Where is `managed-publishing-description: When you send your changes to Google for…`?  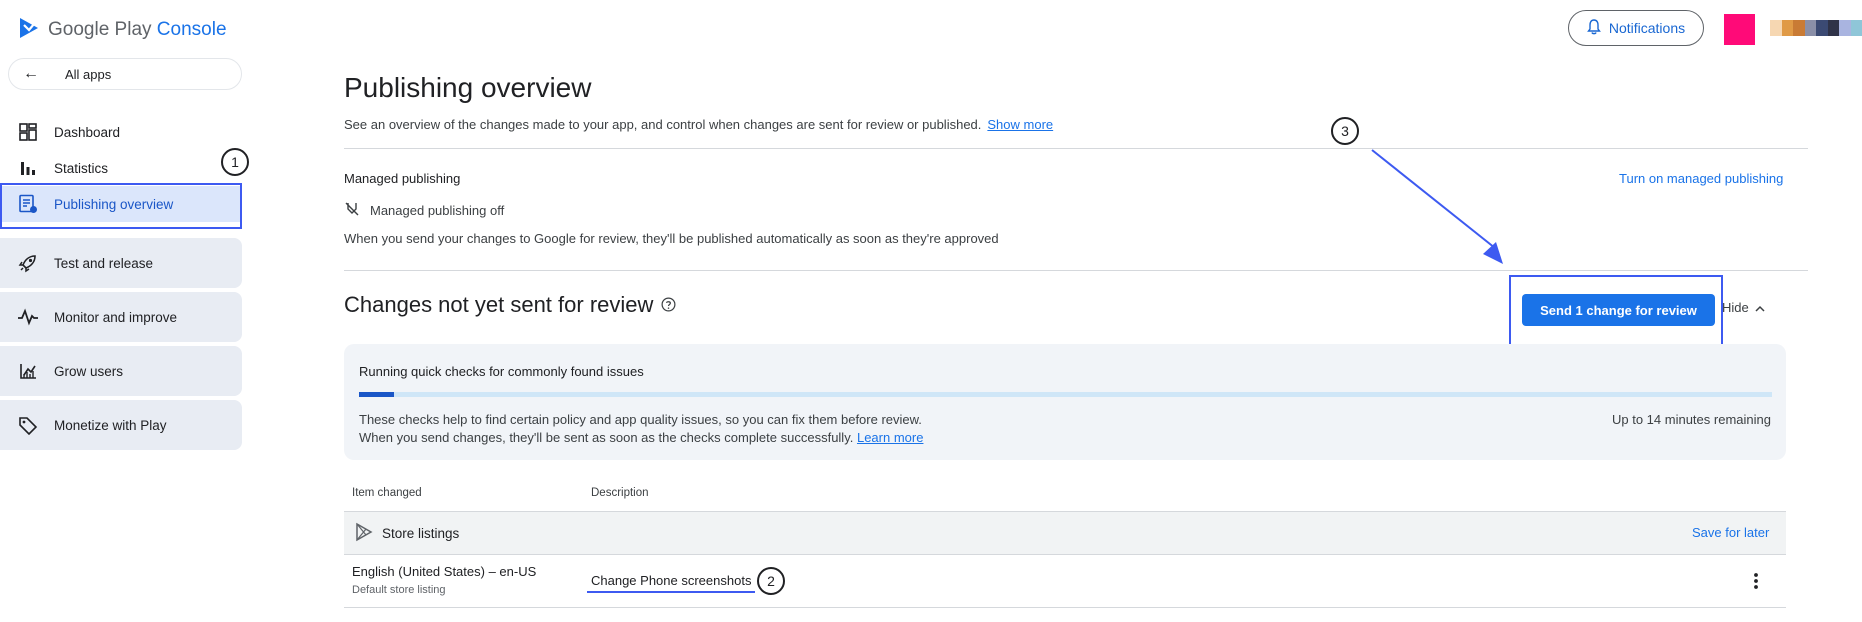
managed-publishing-description: When you send your changes to Google for… is located at coordinates (671, 238).